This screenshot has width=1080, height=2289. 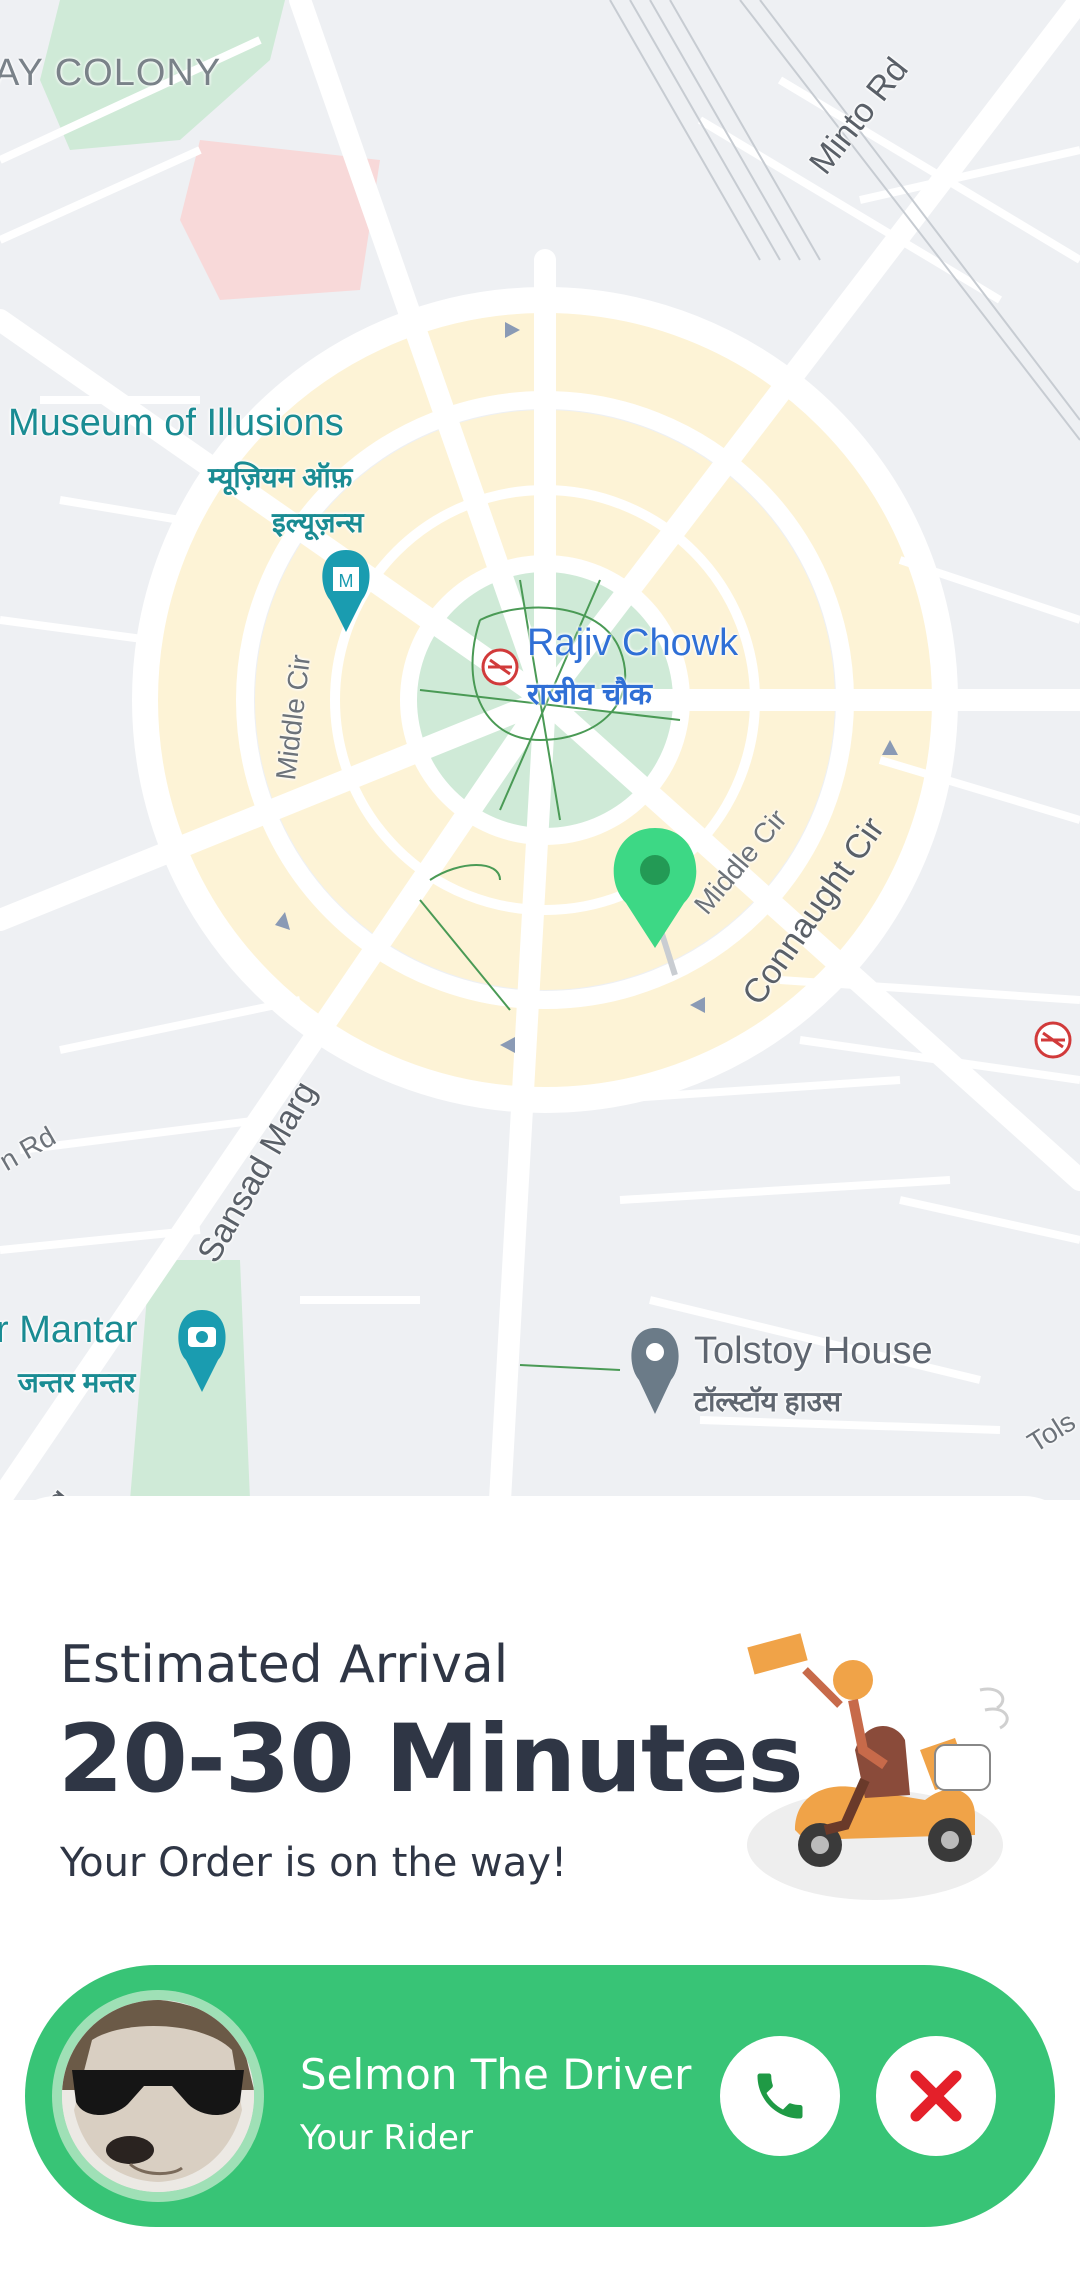 I want to click on driver-photo, so click(x=158, y=2096).